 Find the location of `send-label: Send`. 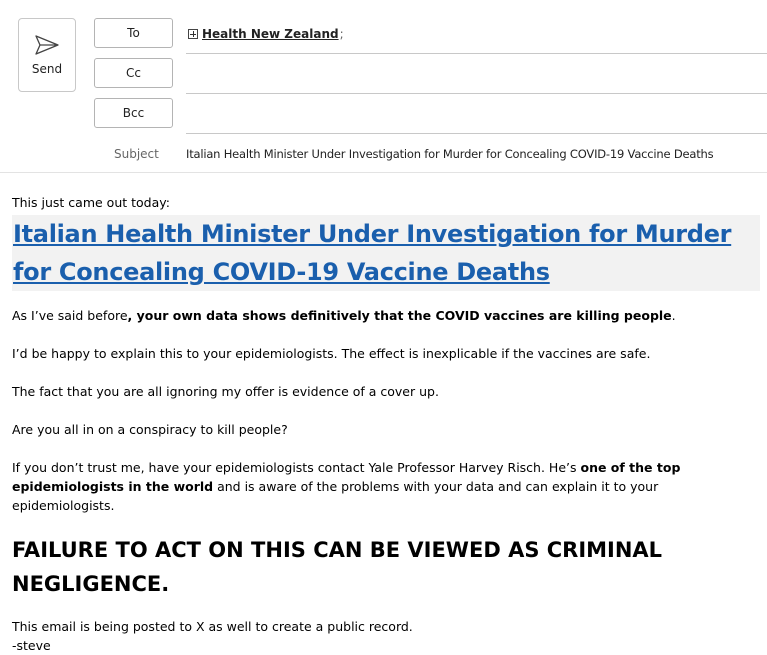

send-label: Send is located at coordinates (47, 69).